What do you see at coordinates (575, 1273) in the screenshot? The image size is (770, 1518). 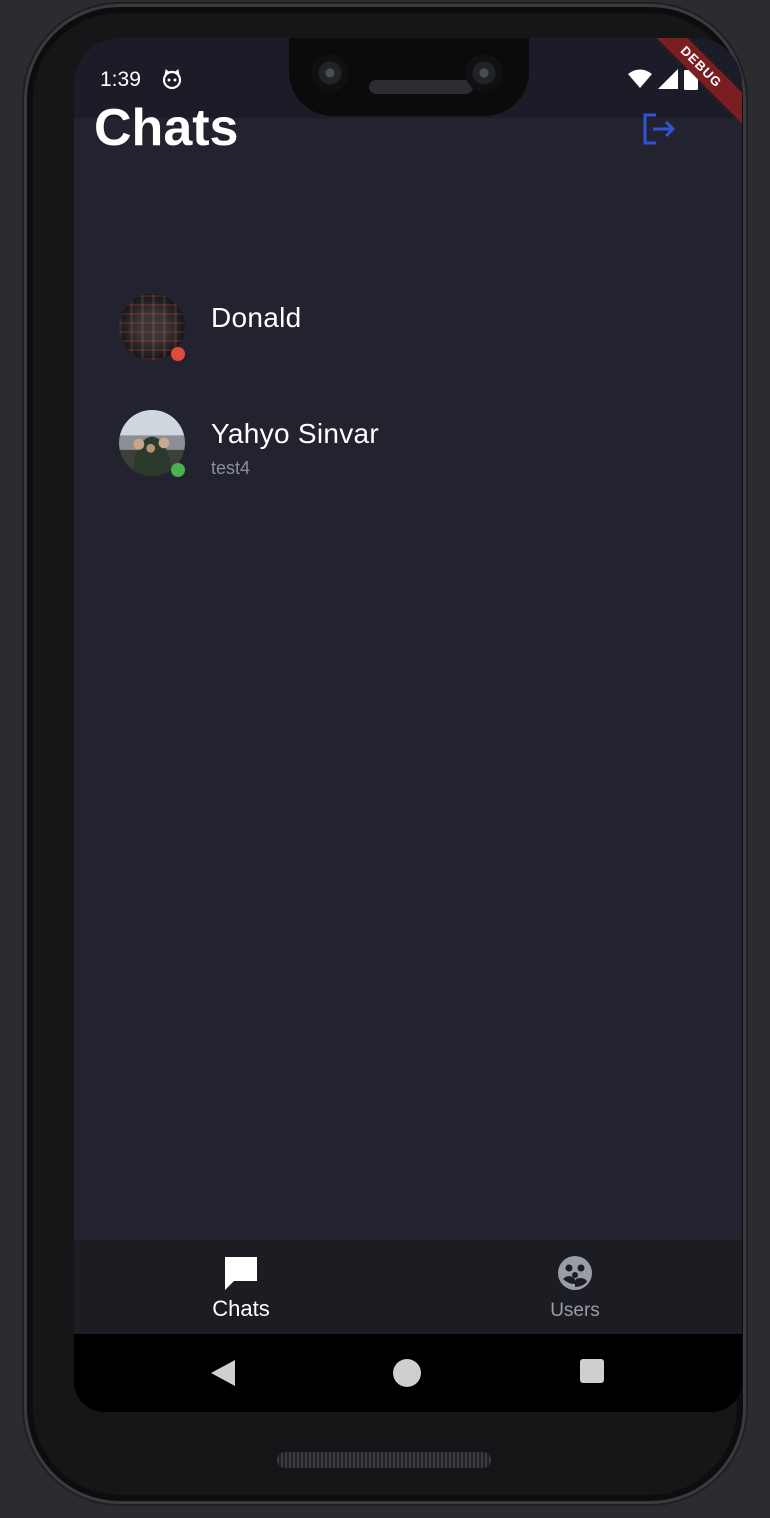 I see `users-group-icon` at bounding box center [575, 1273].